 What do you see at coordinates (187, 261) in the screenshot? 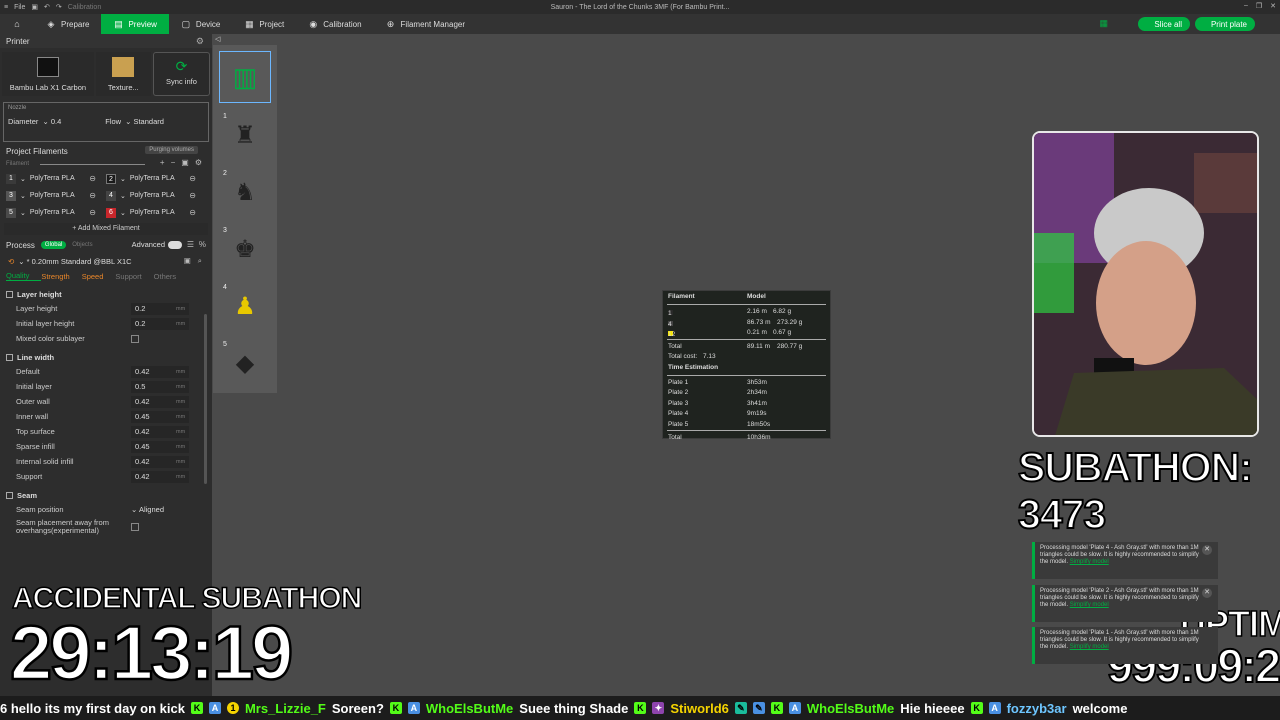
I see `save-preset-icon: ▣` at bounding box center [187, 261].